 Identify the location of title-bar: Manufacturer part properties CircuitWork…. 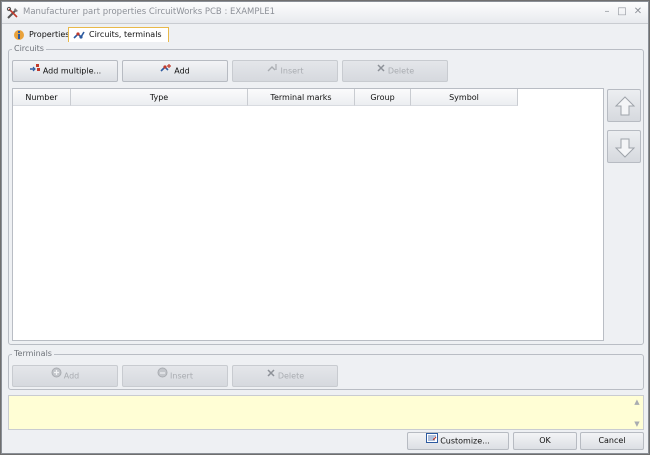
(325, 13).